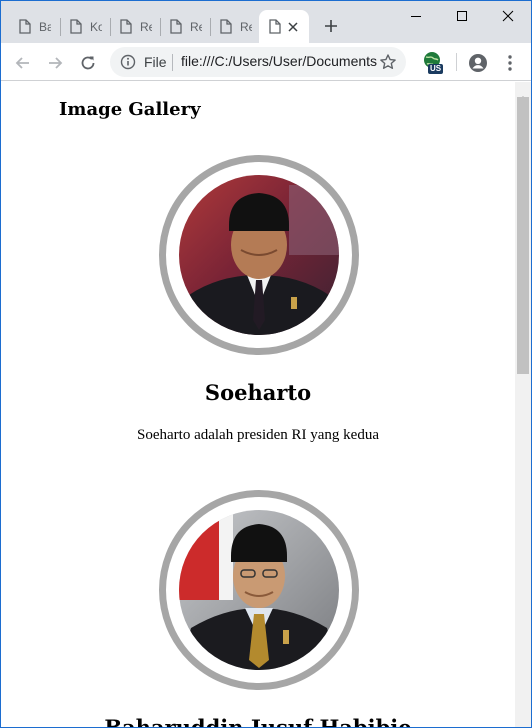  Describe the element at coordinates (88, 63) in the screenshot. I see `reload-button` at that location.